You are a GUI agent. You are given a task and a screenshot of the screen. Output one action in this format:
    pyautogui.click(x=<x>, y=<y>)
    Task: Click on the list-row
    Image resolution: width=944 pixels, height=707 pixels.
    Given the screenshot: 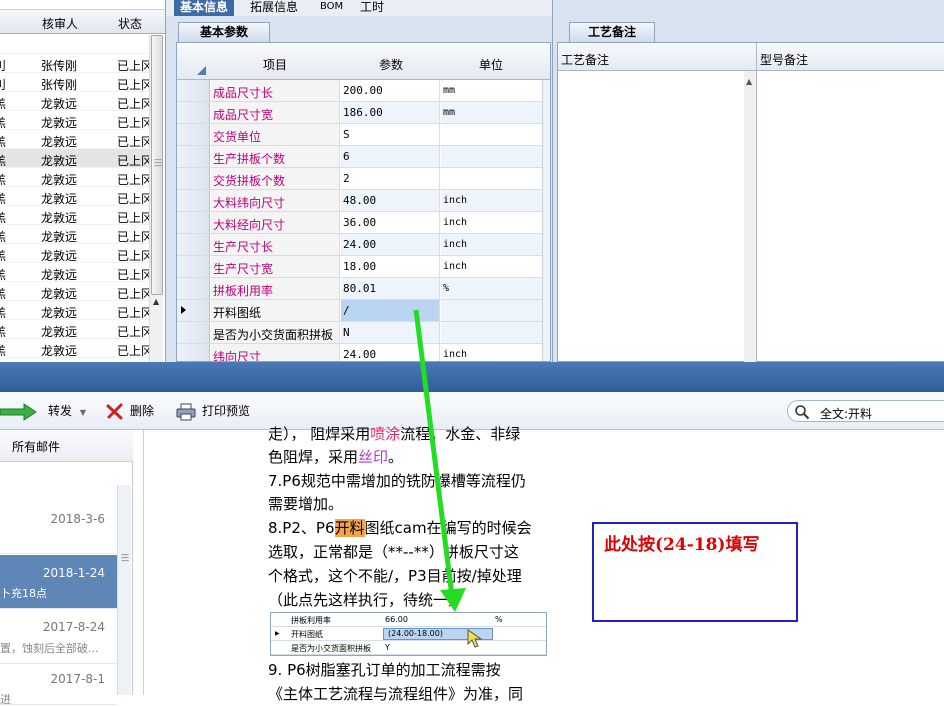 What is the action you would take?
    pyautogui.click(x=75, y=44)
    